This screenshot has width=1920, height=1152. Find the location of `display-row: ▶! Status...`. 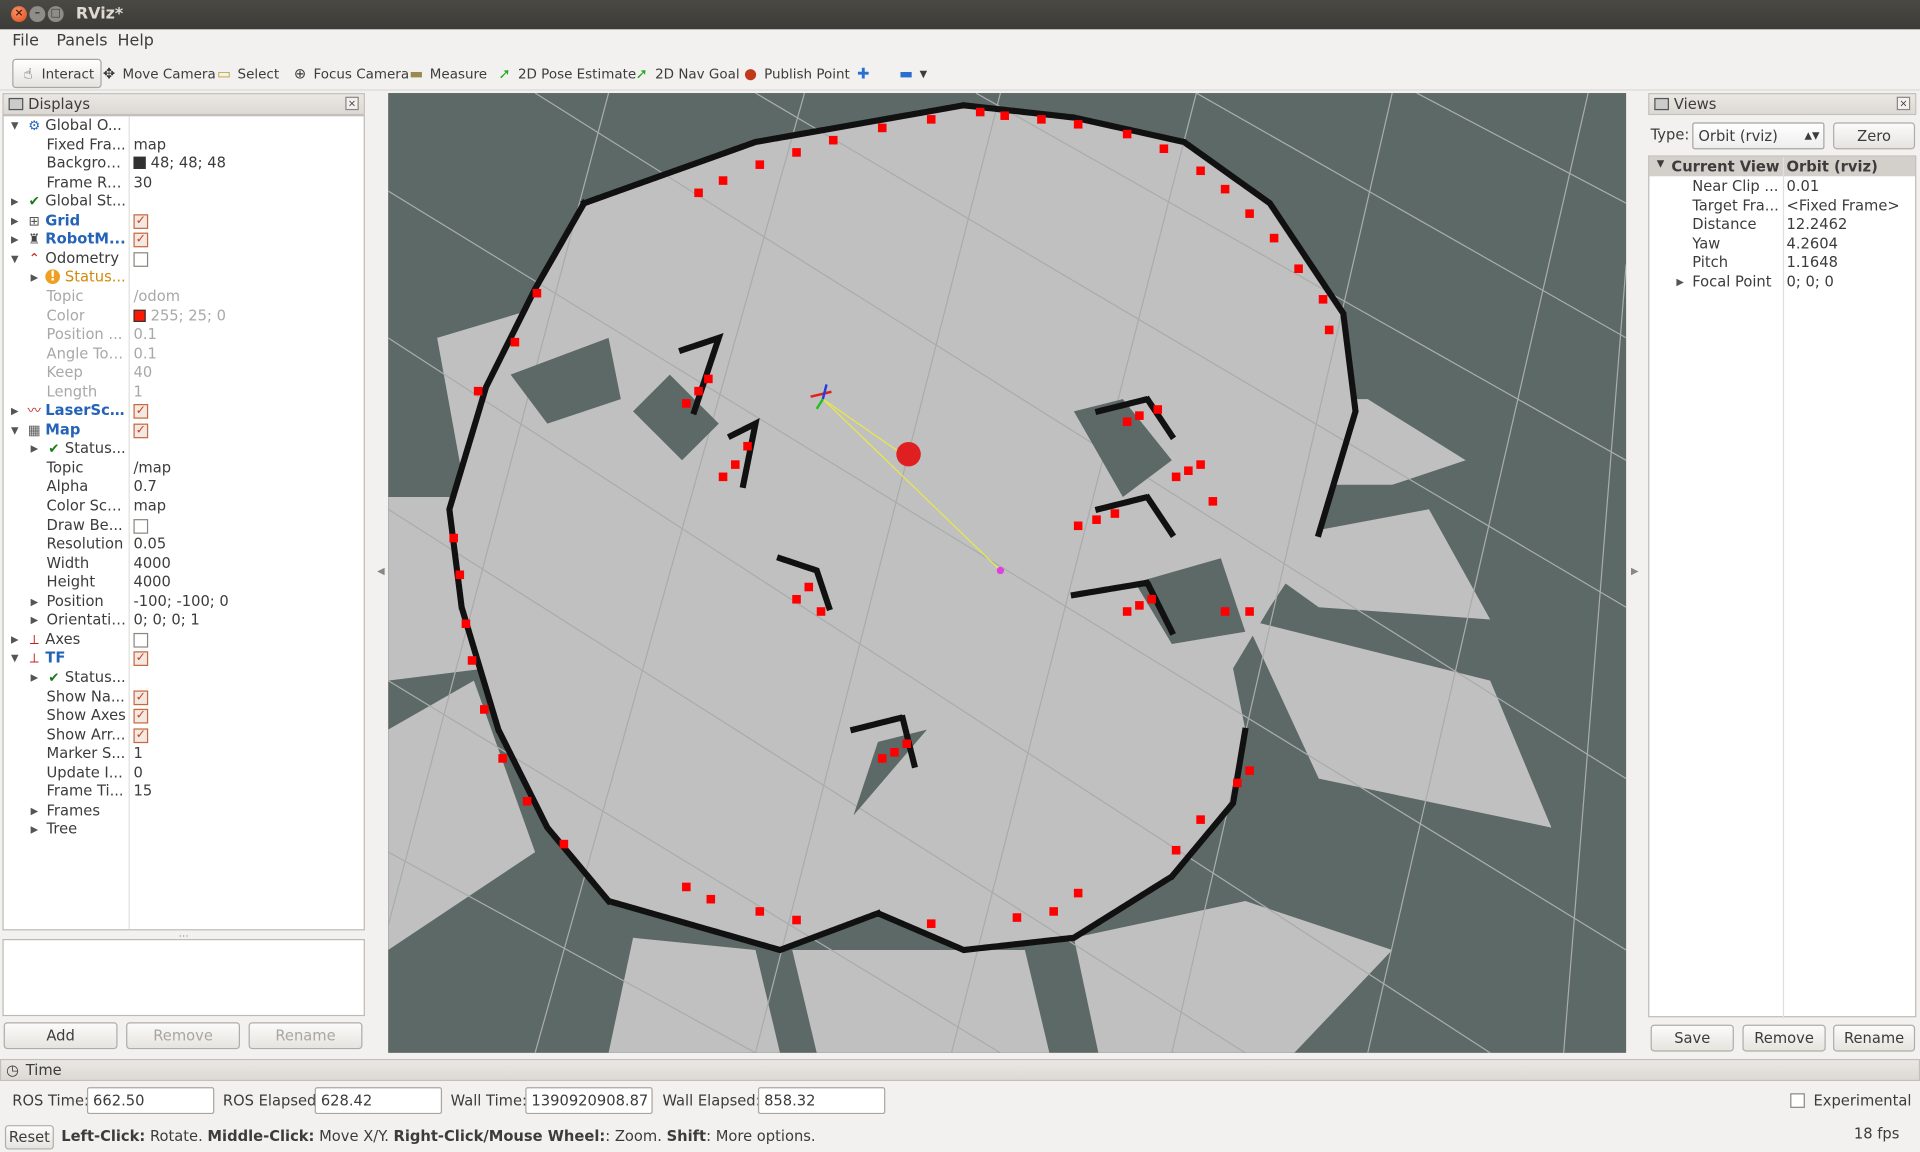

display-row: ▶! Status... is located at coordinates (184, 278).